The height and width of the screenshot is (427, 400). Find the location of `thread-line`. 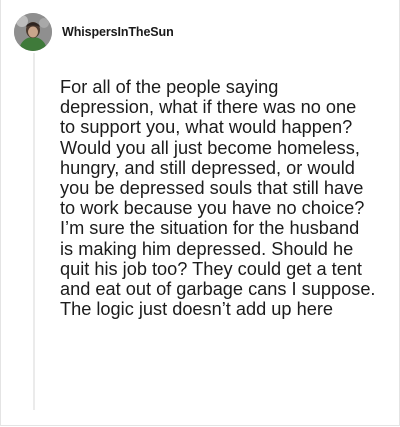

thread-line is located at coordinates (34, 231).